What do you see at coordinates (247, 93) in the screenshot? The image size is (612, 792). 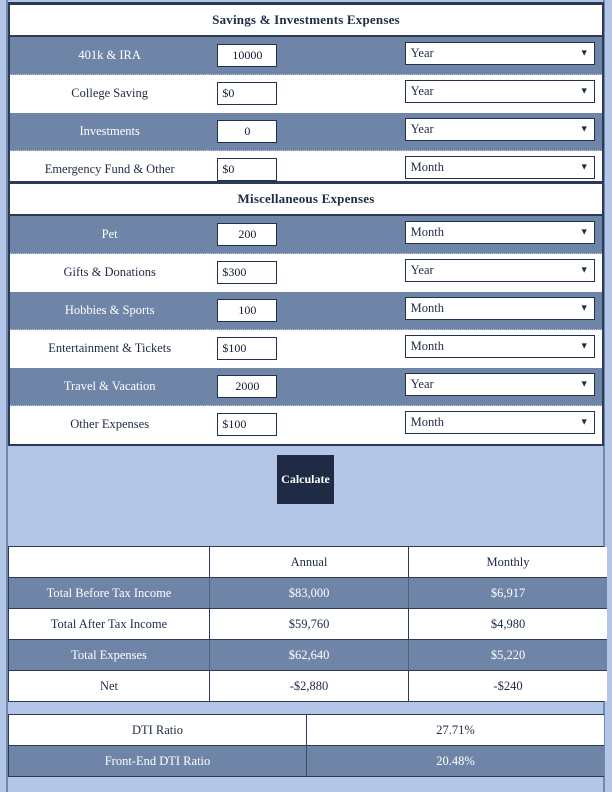 I see `amount-input-college-saving` at bounding box center [247, 93].